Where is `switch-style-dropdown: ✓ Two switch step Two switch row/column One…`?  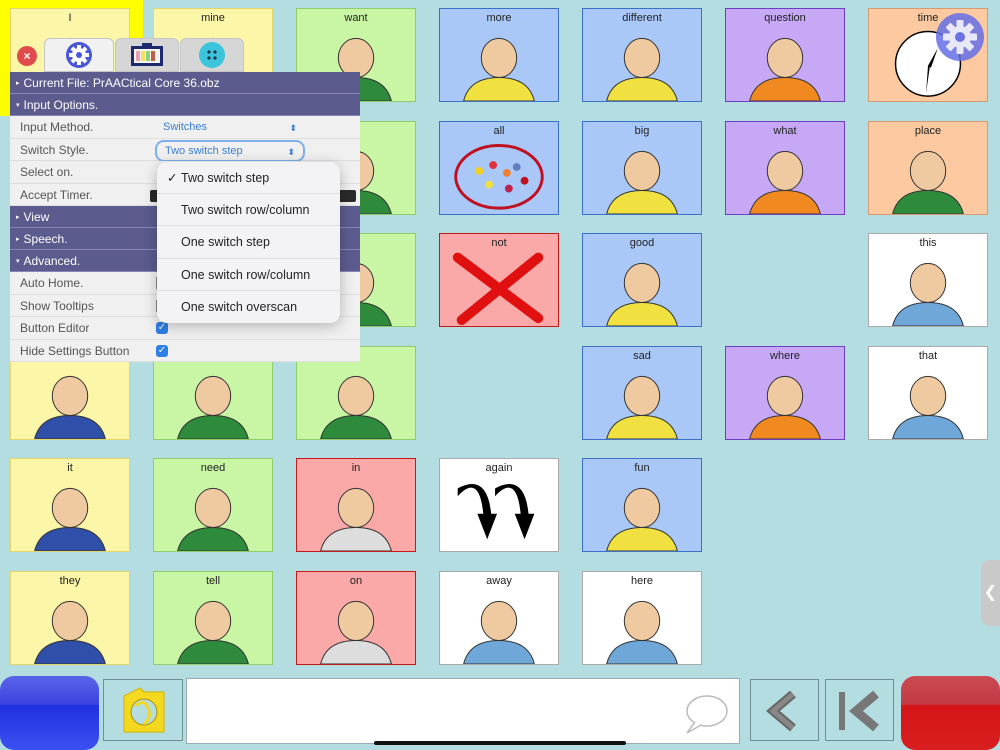 switch-style-dropdown: ✓ Two switch step Two switch row/column One… is located at coordinates (248, 242).